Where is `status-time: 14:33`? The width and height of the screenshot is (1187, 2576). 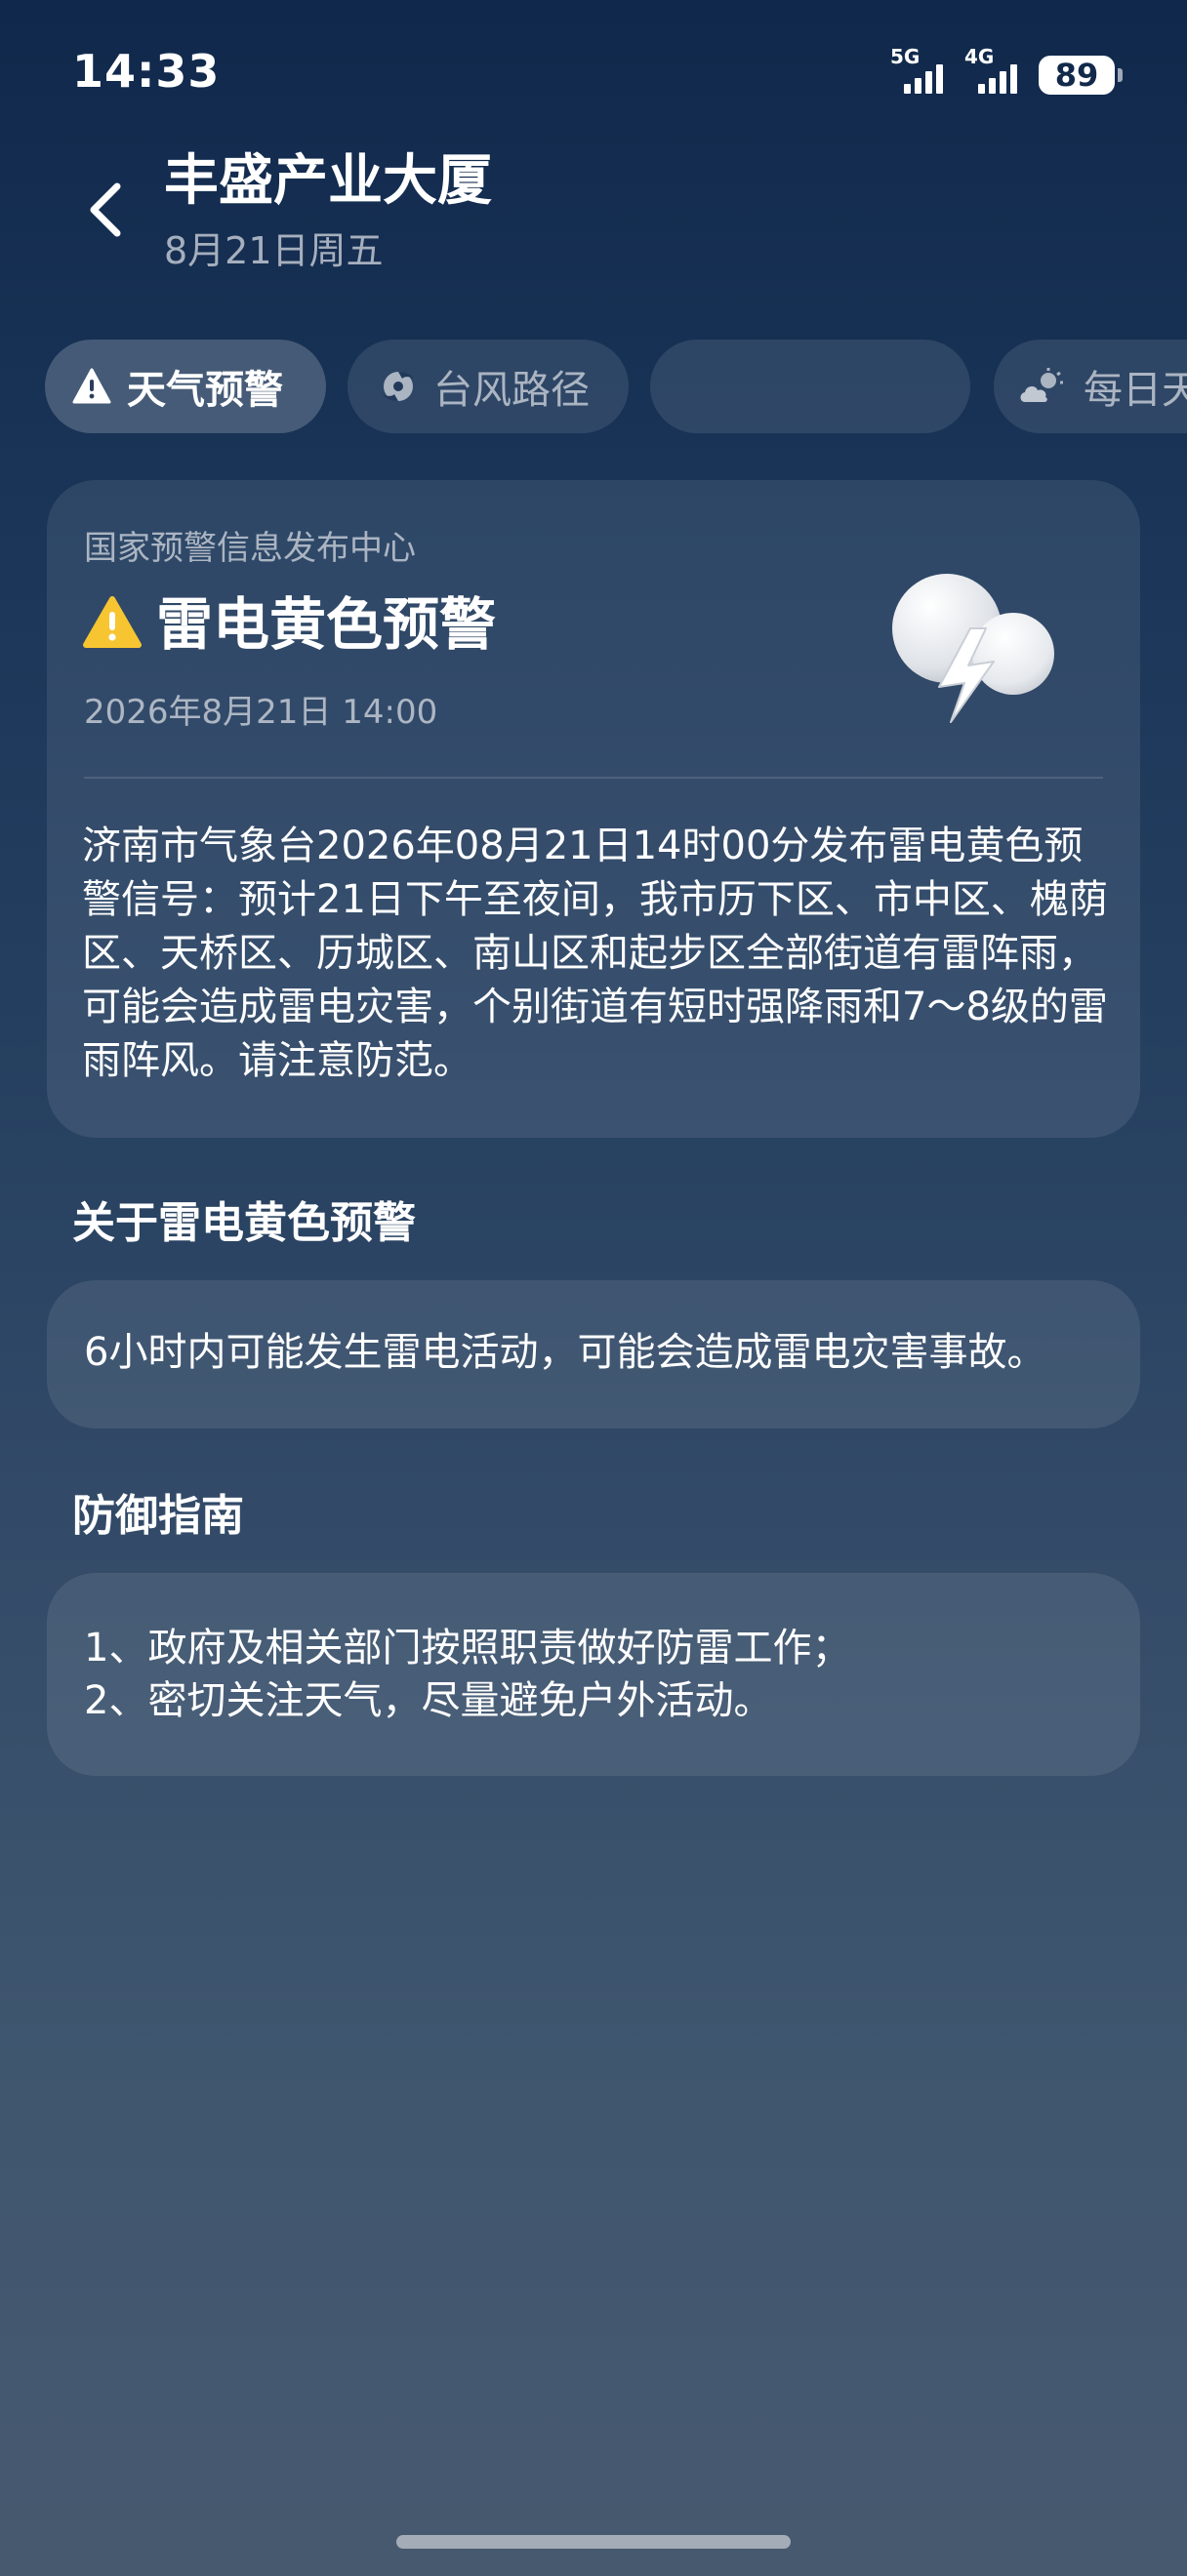
status-time: 14:33 is located at coordinates (146, 71).